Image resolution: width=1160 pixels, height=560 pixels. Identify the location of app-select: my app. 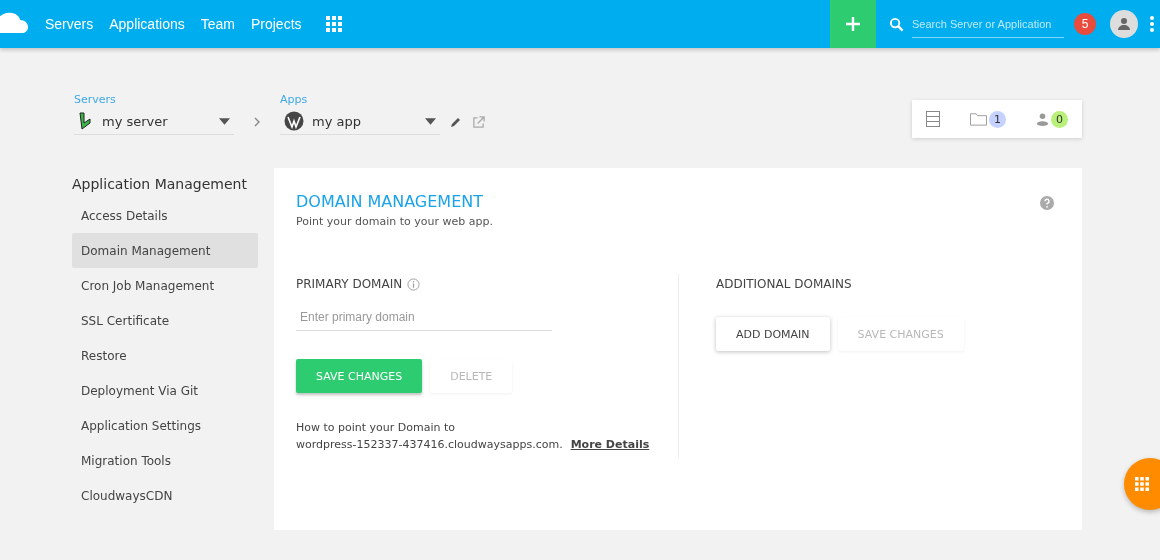
(360, 121).